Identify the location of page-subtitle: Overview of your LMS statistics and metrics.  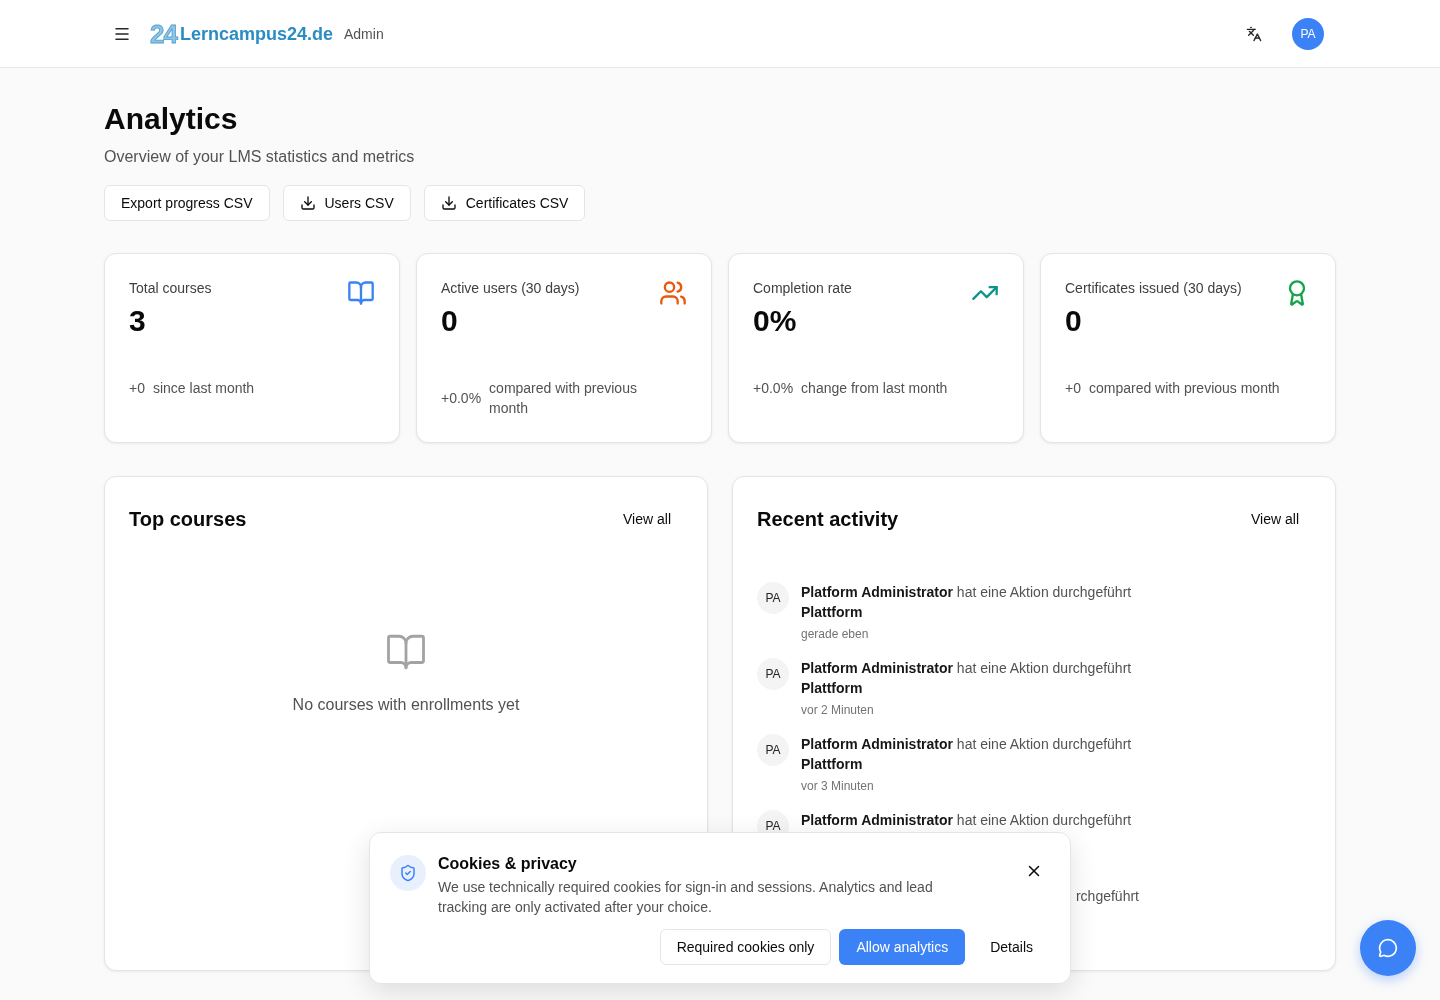
(260, 157).